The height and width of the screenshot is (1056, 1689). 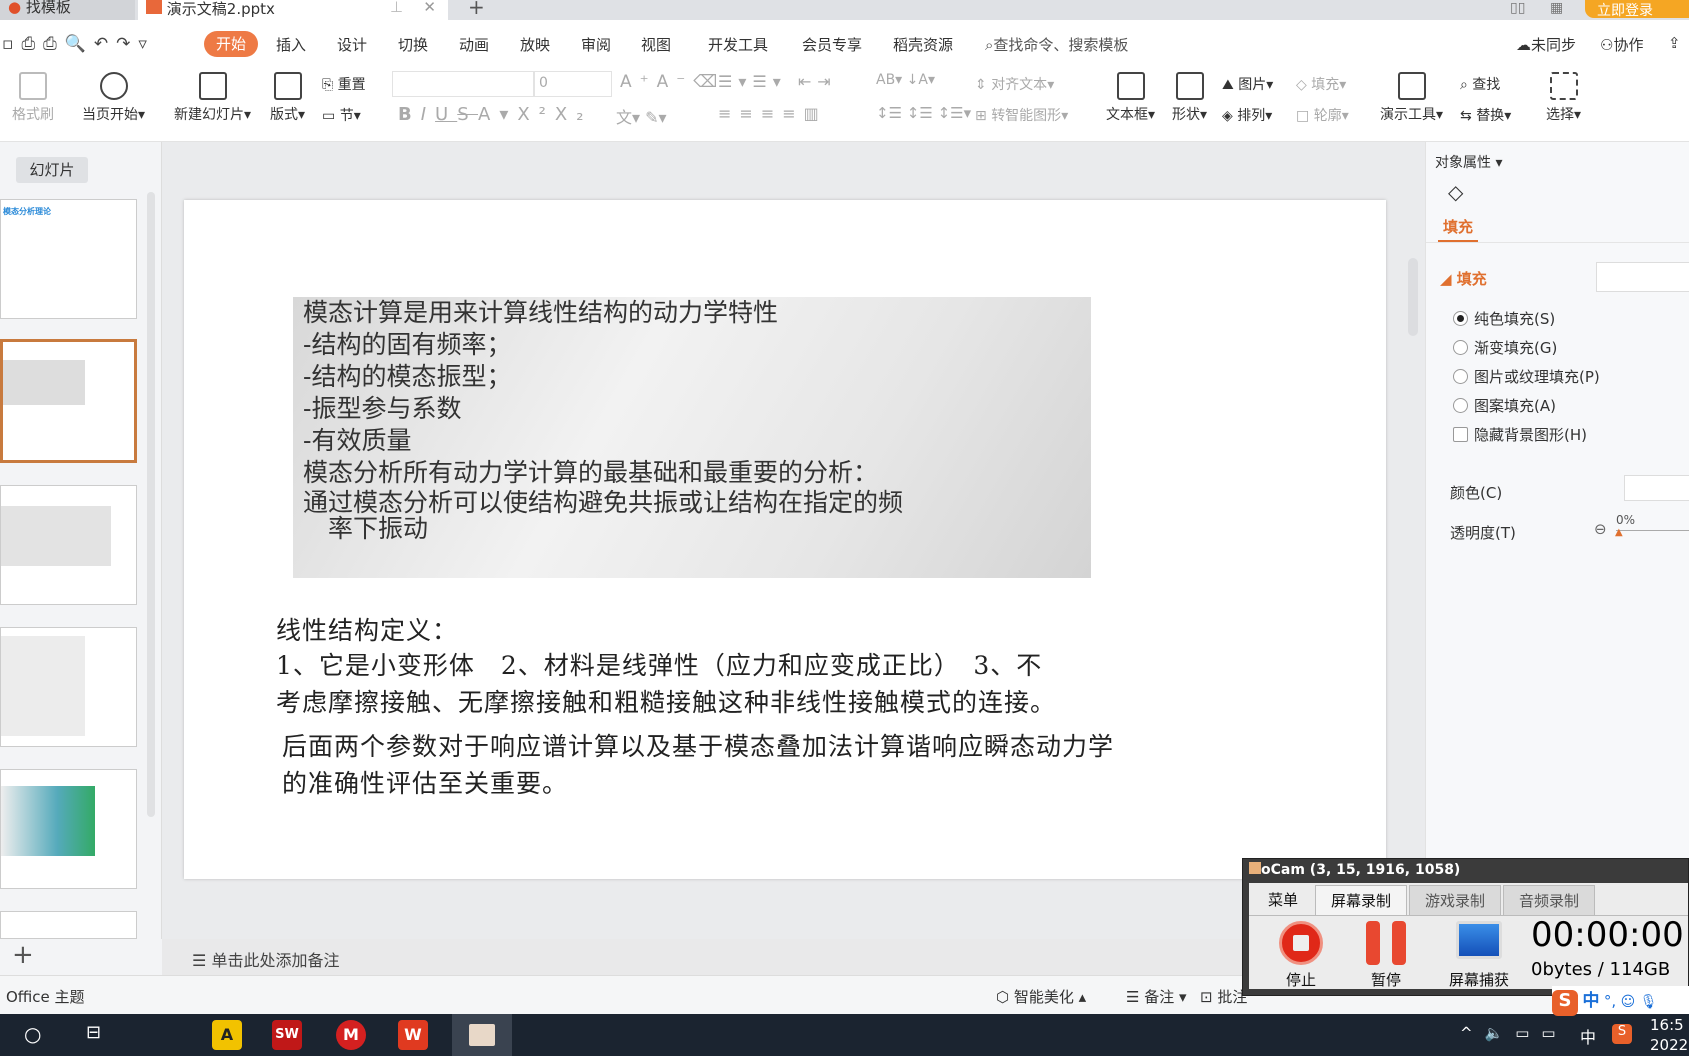 I want to click on taskbar-app-solidworks: SW, so click(x=287, y=1035).